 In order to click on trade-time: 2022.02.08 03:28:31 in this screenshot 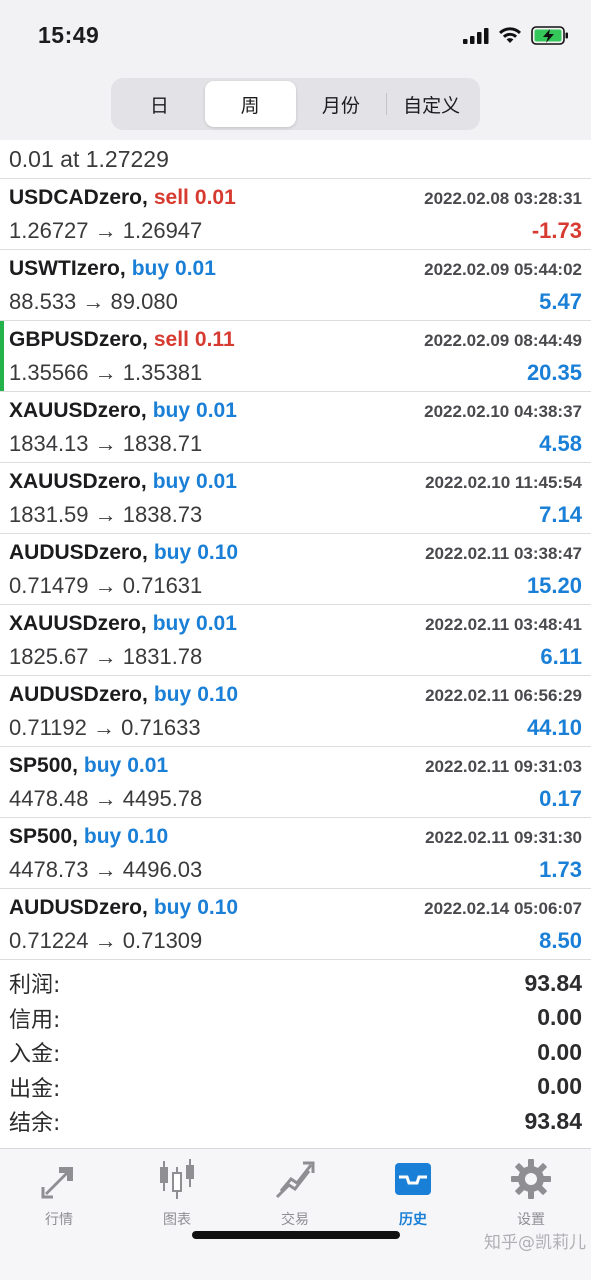, I will do `click(503, 198)`.